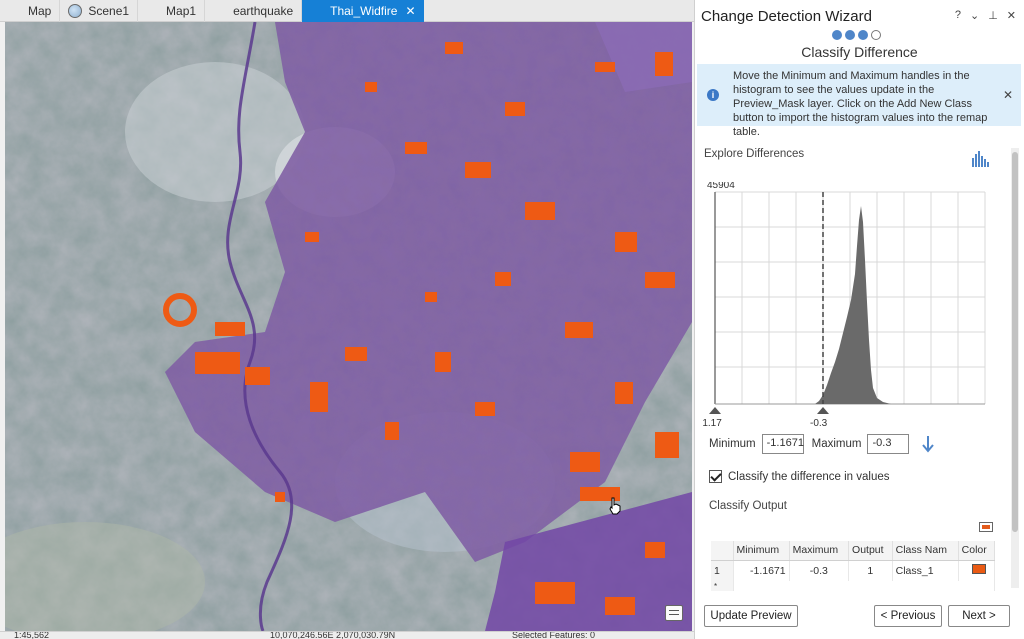  Describe the element at coordinates (981, 158) in the screenshot. I see `histogram-icon` at that location.